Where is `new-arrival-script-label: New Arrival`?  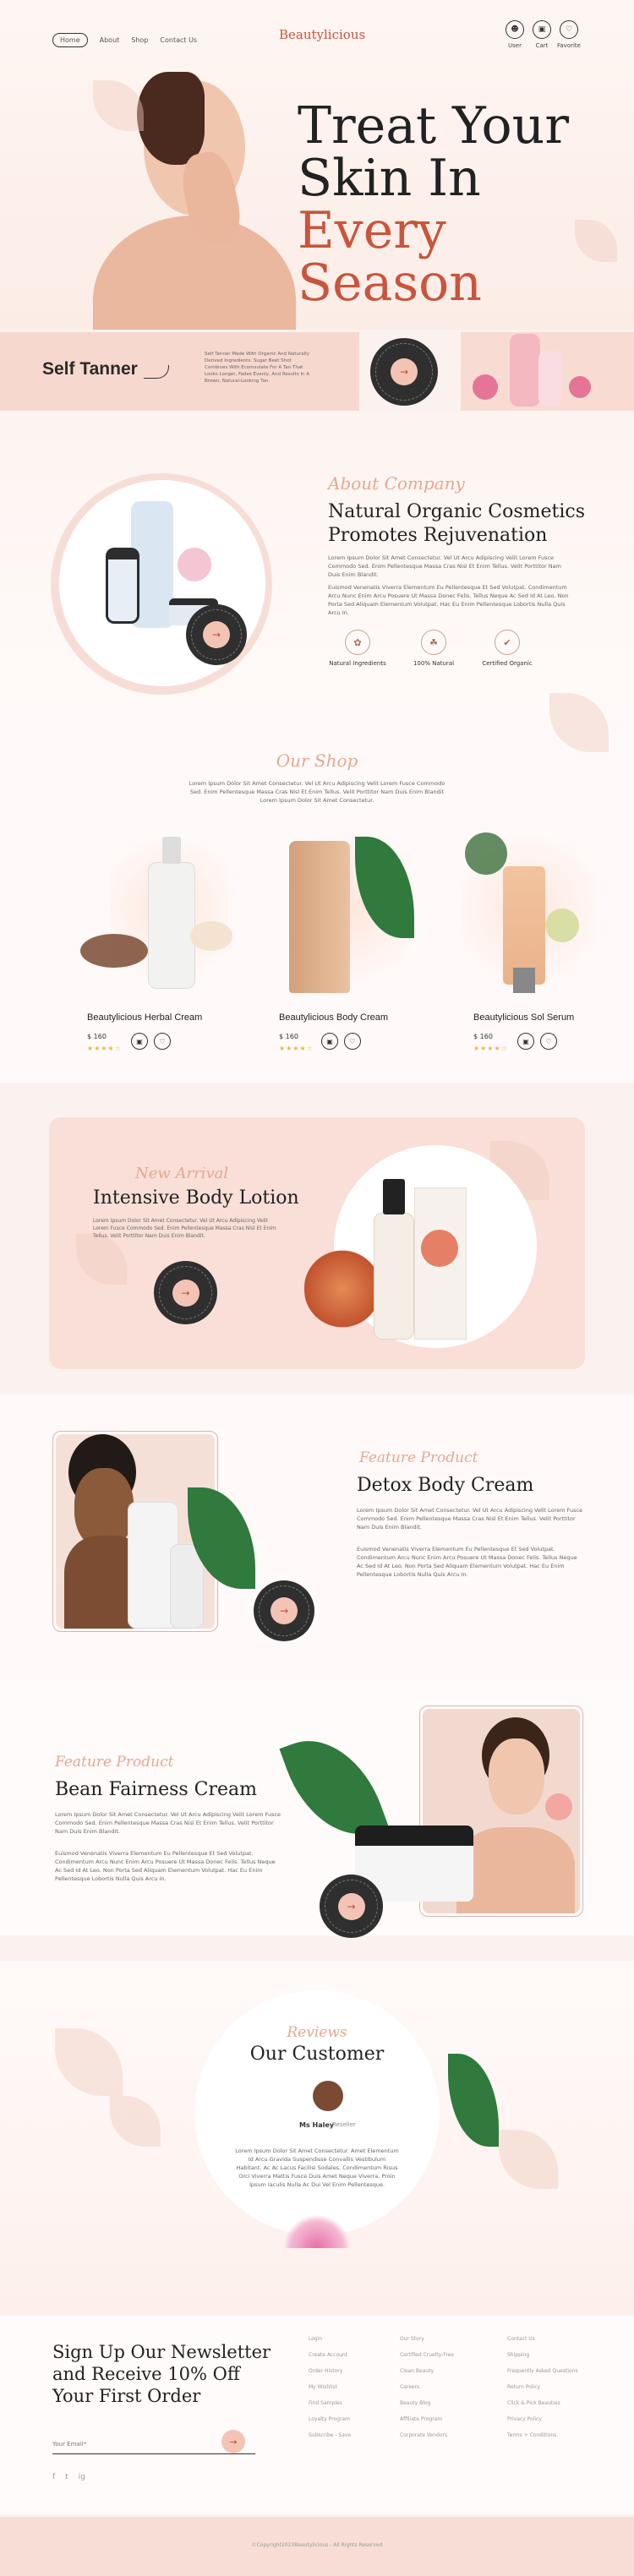
new-arrival-script-label: New Arrival is located at coordinates (182, 1173).